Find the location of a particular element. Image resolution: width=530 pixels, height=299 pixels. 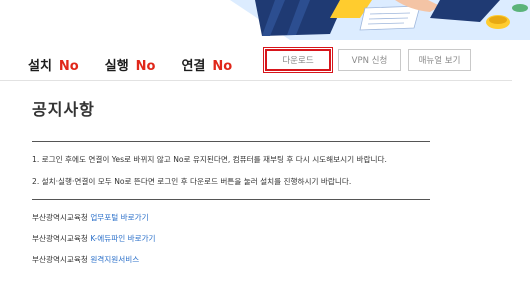

notice-top-divider is located at coordinates (231, 141).